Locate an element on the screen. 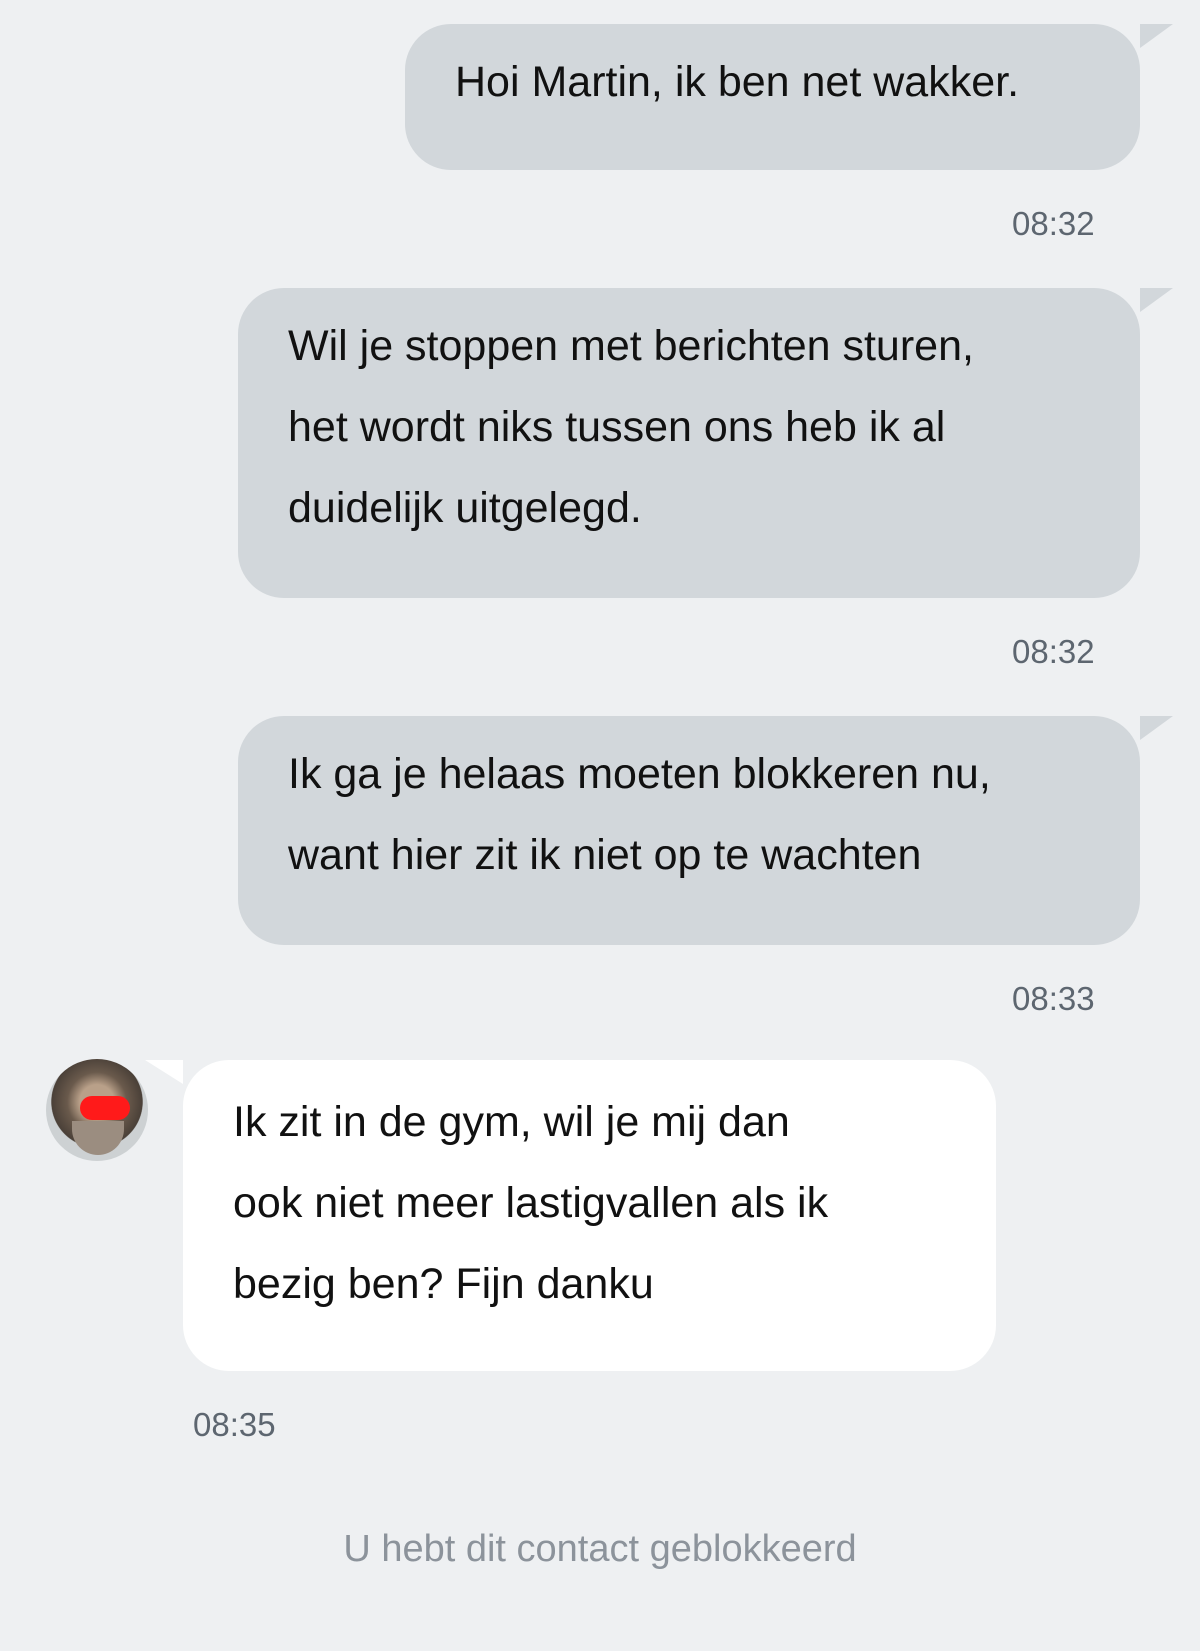  message-text: Hoi Martin, ik ben net wakker. is located at coordinates (737, 82).